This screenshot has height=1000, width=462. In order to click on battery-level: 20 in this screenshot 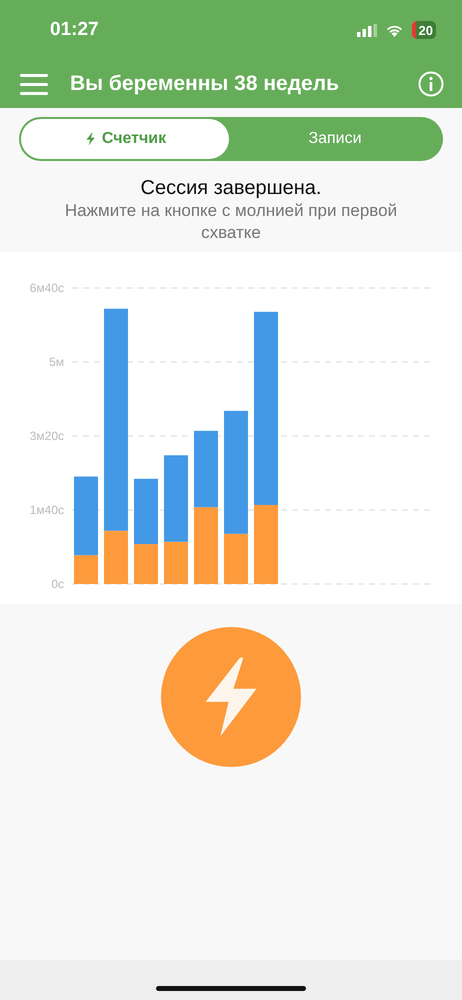, I will do `click(424, 30)`.